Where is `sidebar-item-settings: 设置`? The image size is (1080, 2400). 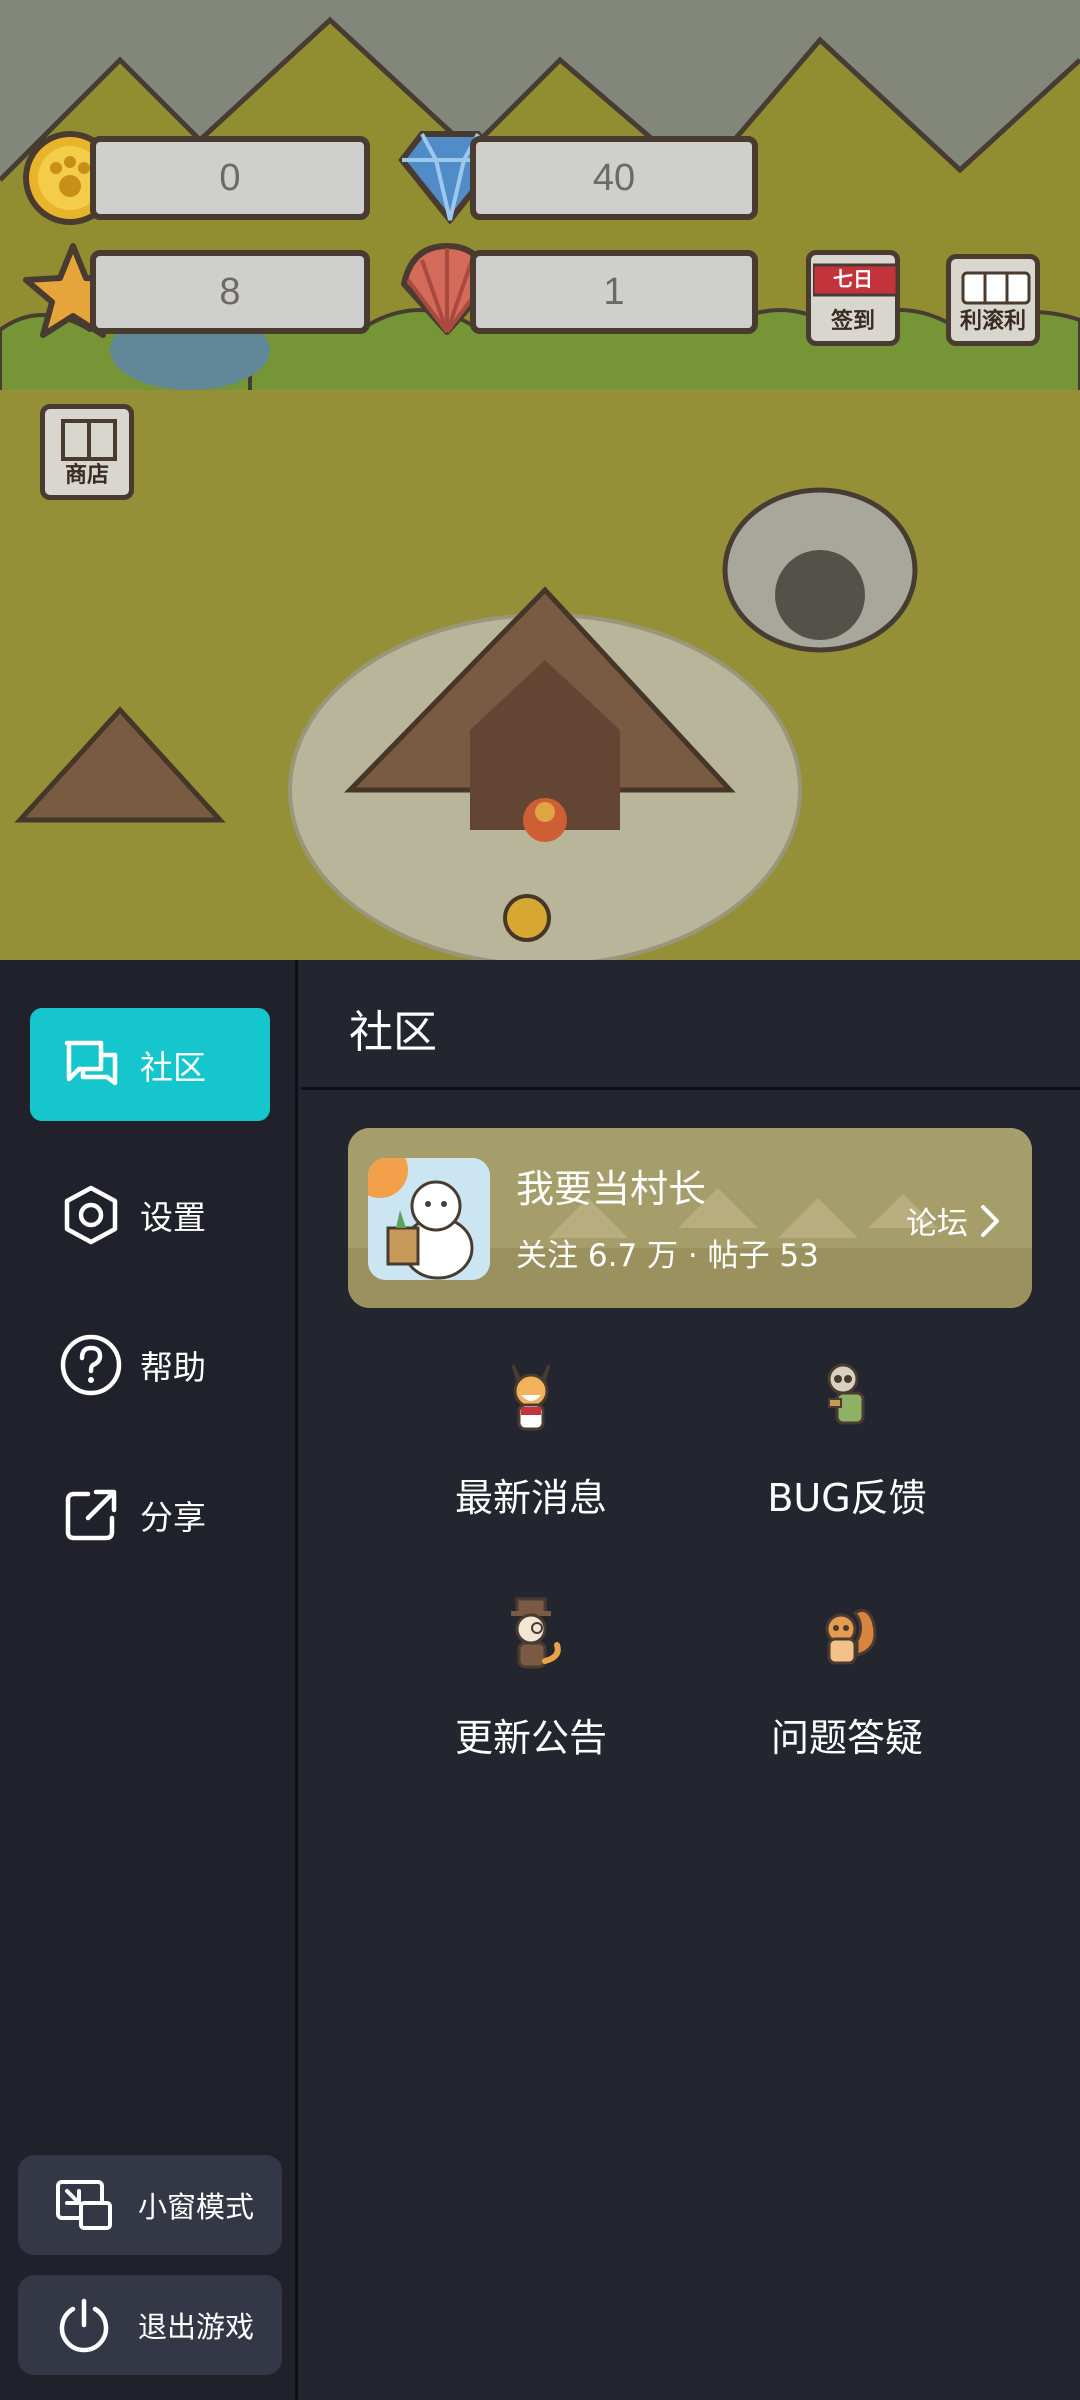 sidebar-item-settings: 设置 is located at coordinates (150, 1214).